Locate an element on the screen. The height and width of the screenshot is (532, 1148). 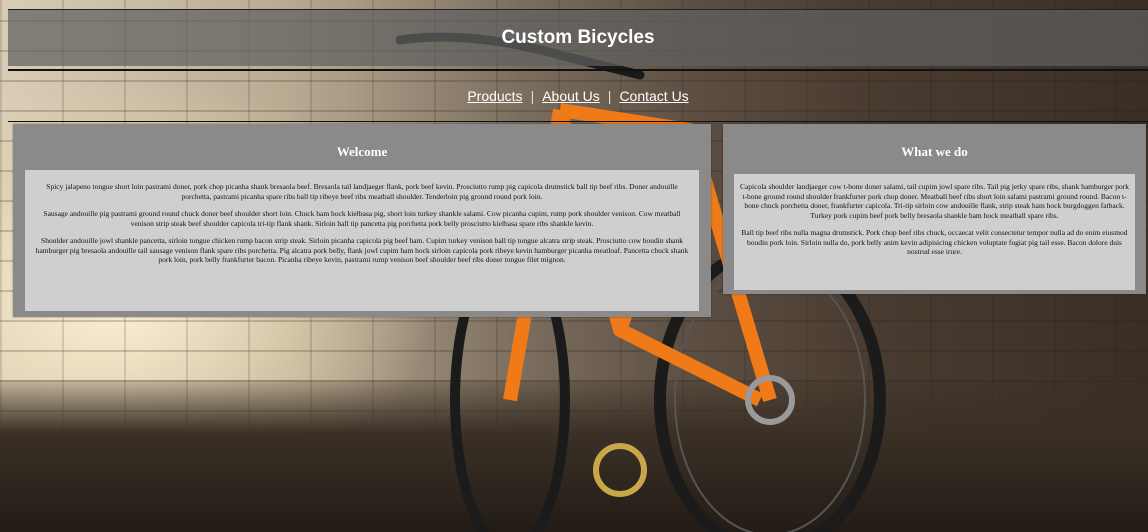
main-nav: Products | About Us | Contact Us is located at coordinates (578, 95).